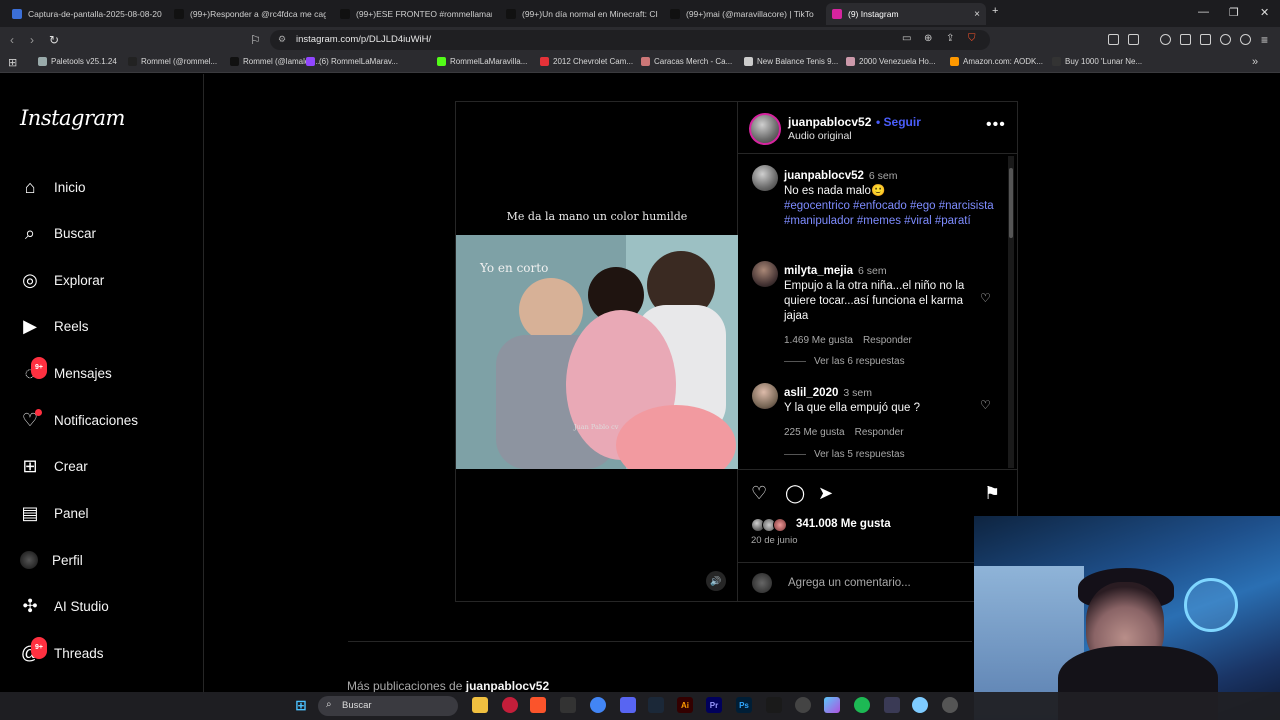 The height and width of the screenshot is (720, 1280). What do you see at coordinates (996, 125) in the screenshot?
I see `more-options-icon: •••` at bounding box center [996, 125].